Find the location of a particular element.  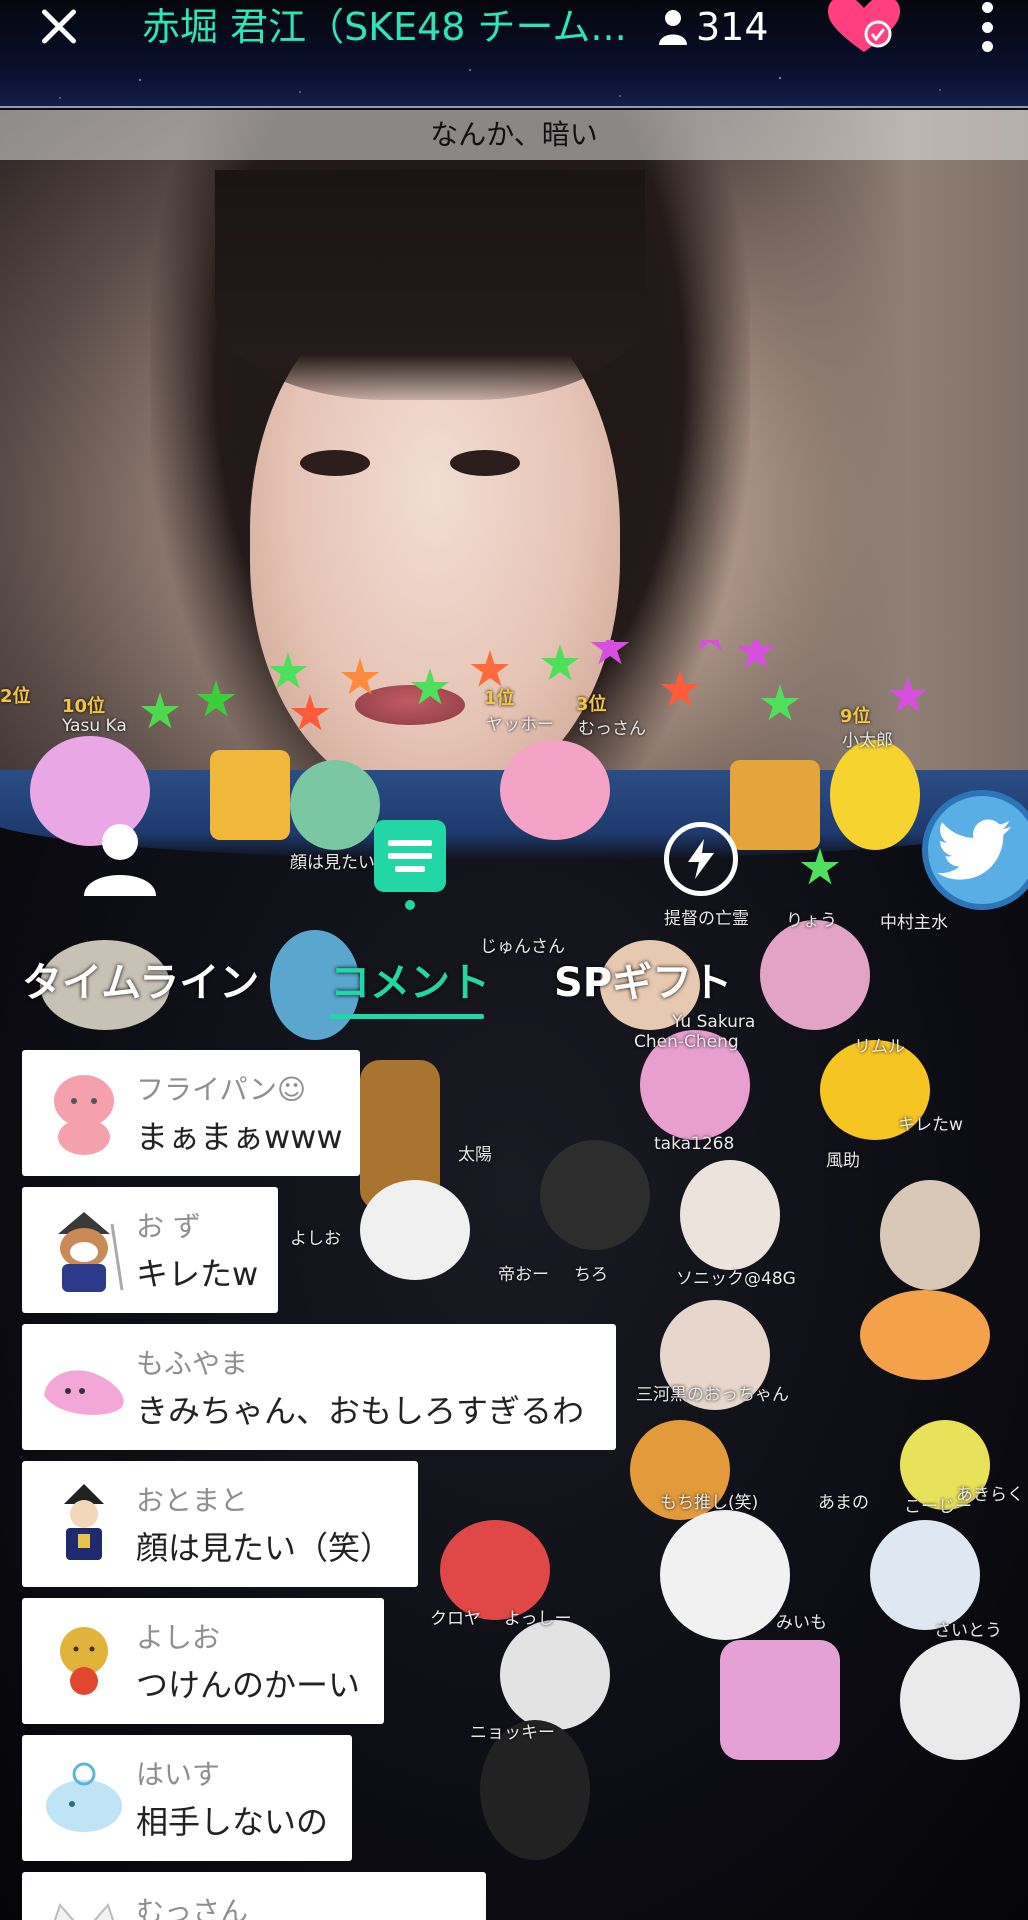

rank-tag: 3位 is located at coordinates (591, 704).